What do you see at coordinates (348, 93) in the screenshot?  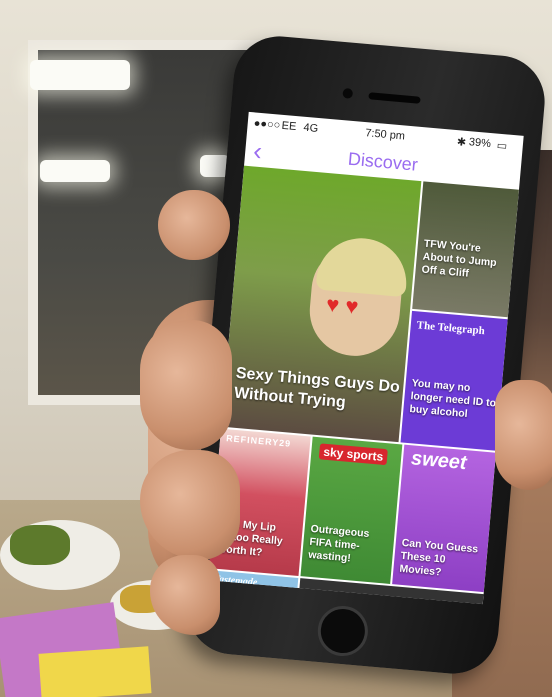 I see `front-camera` at bounding box center [348, 93].